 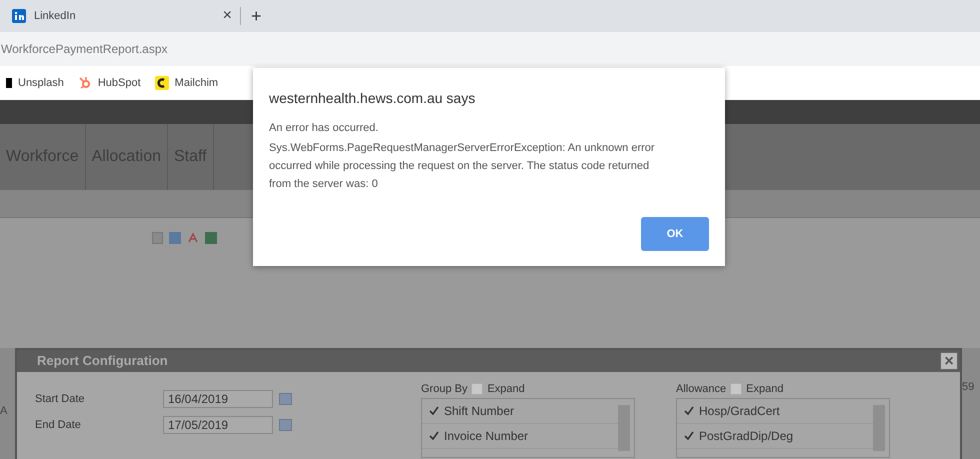 I want to click on bookmark-link: Unsplash, so click(x=41, y=83).